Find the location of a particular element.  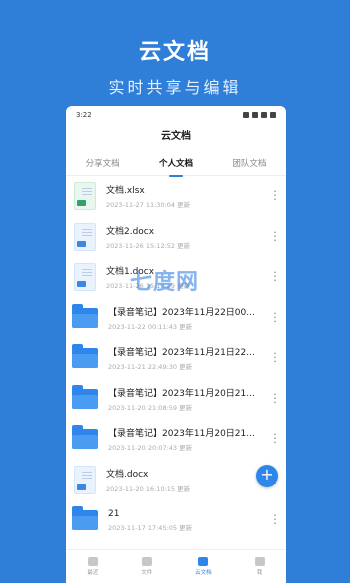

file-name: 文档.docx is located at coordinates (127, 474).